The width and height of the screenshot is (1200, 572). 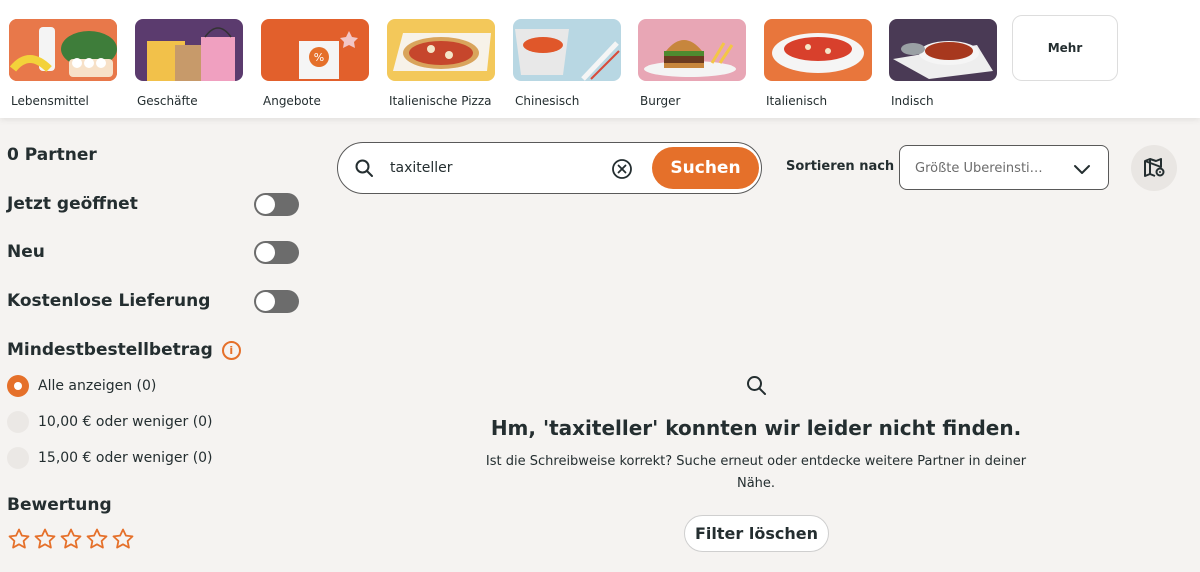 I want to click on category-label: Geschäfte, so click(x=167, y=101).